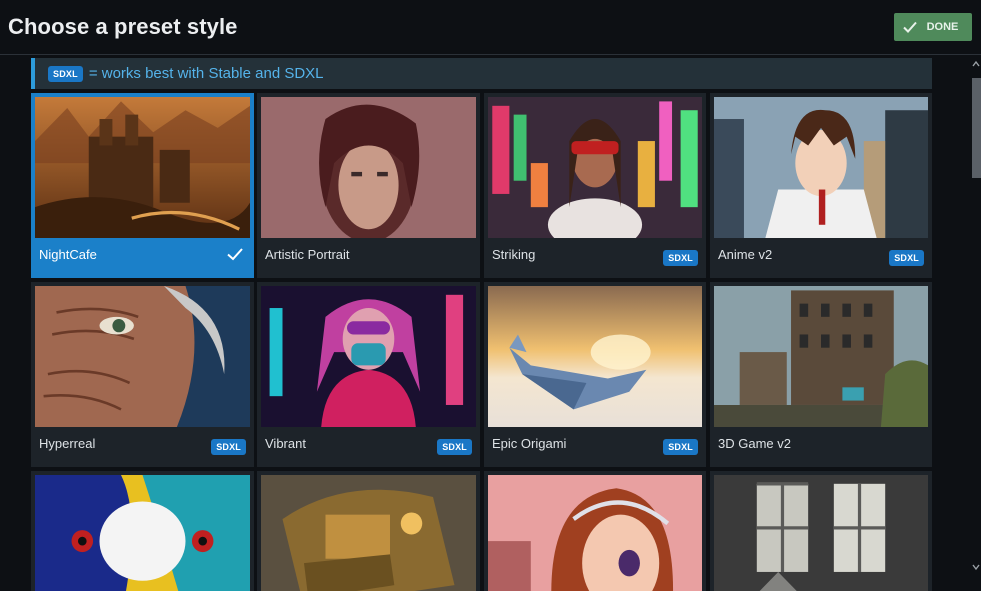  I want to click on style-label: 3D Game v2, so click(754, 443).